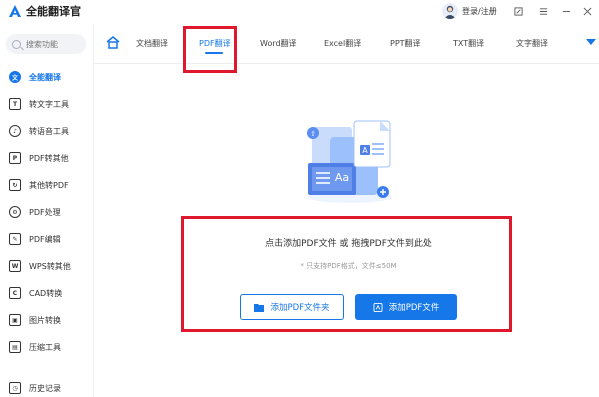 The height and width of the screenshot is (397, 599). What do you see at coordinates (15, 266) in the screenshot?
I see `wps-icon: W` at bounding box center [15, 266].